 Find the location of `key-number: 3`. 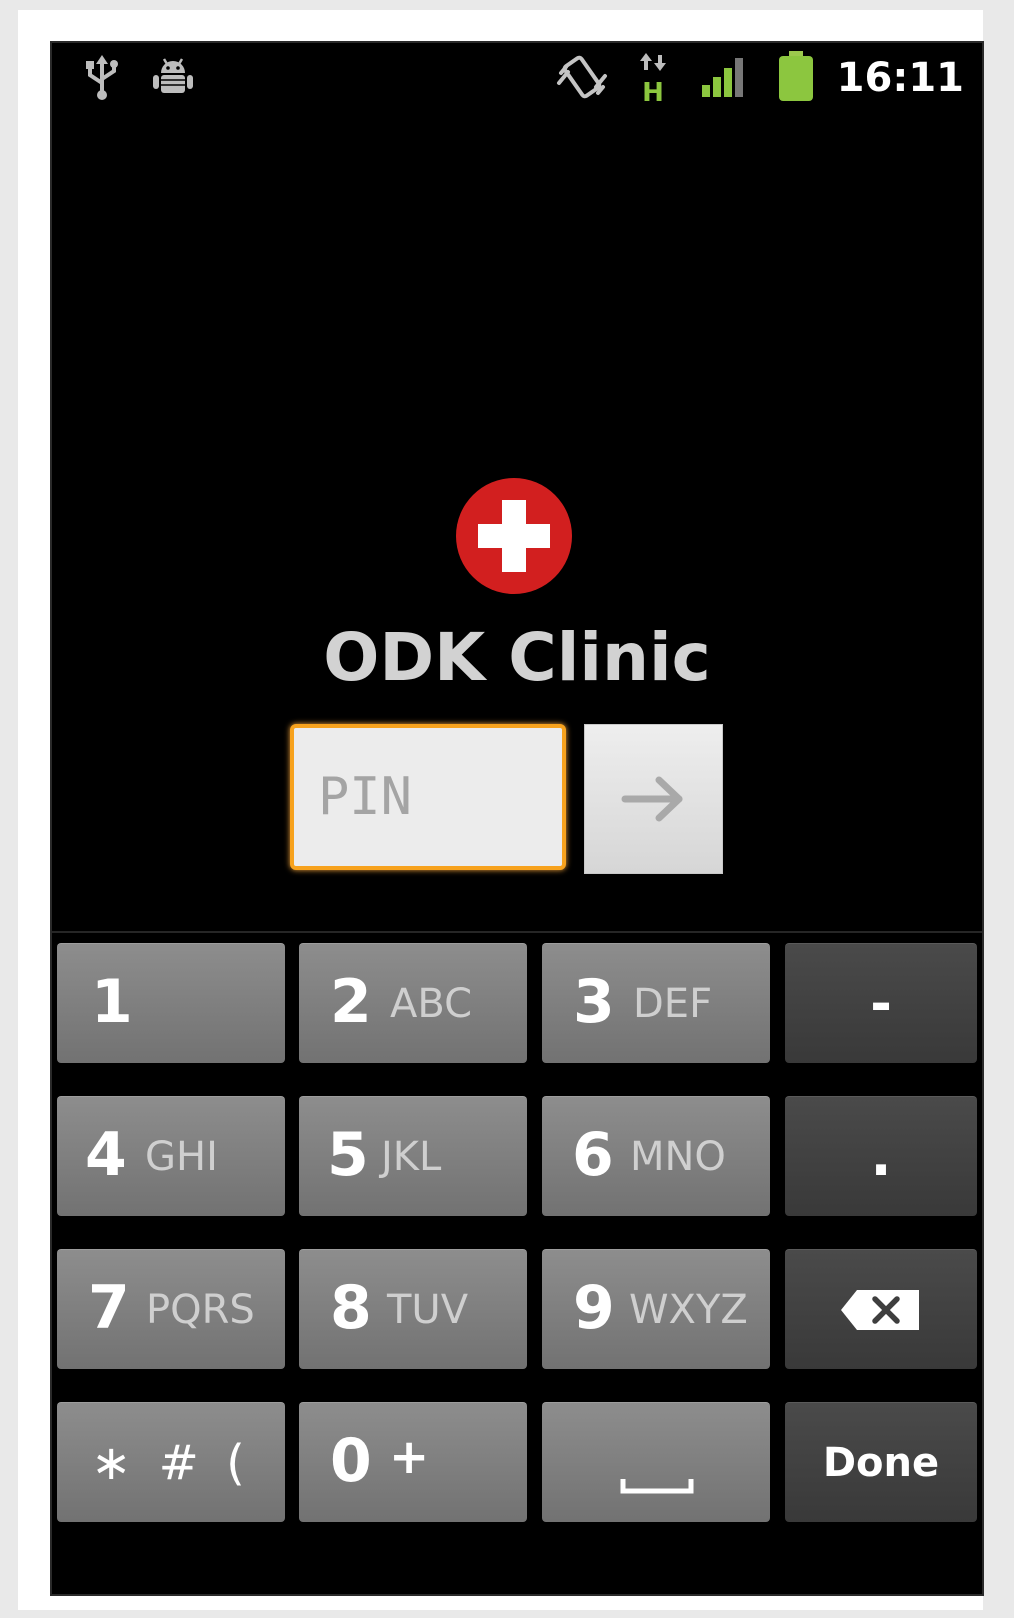

key-number: 3 is located at coordinates (594, 1002).